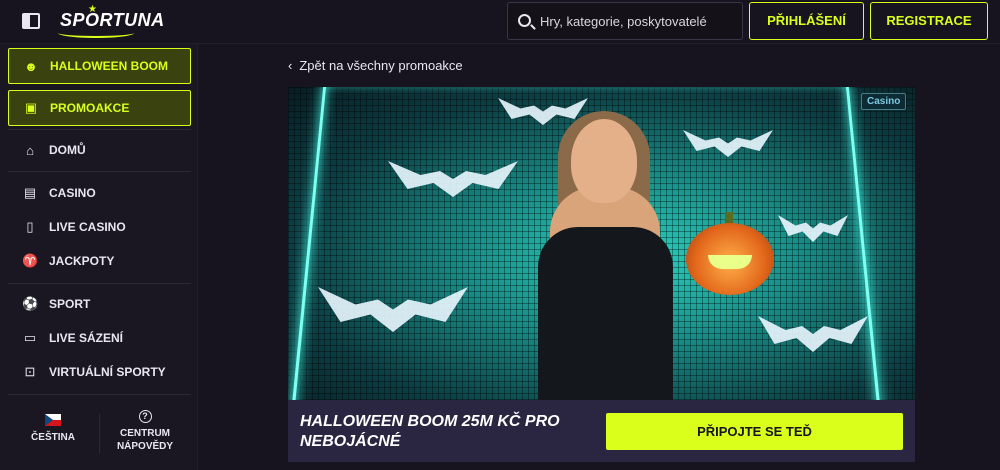 This screenshot has height=470, width=1000. I want to click on language-switcher: ČEŠTINA, so click(53, 428).